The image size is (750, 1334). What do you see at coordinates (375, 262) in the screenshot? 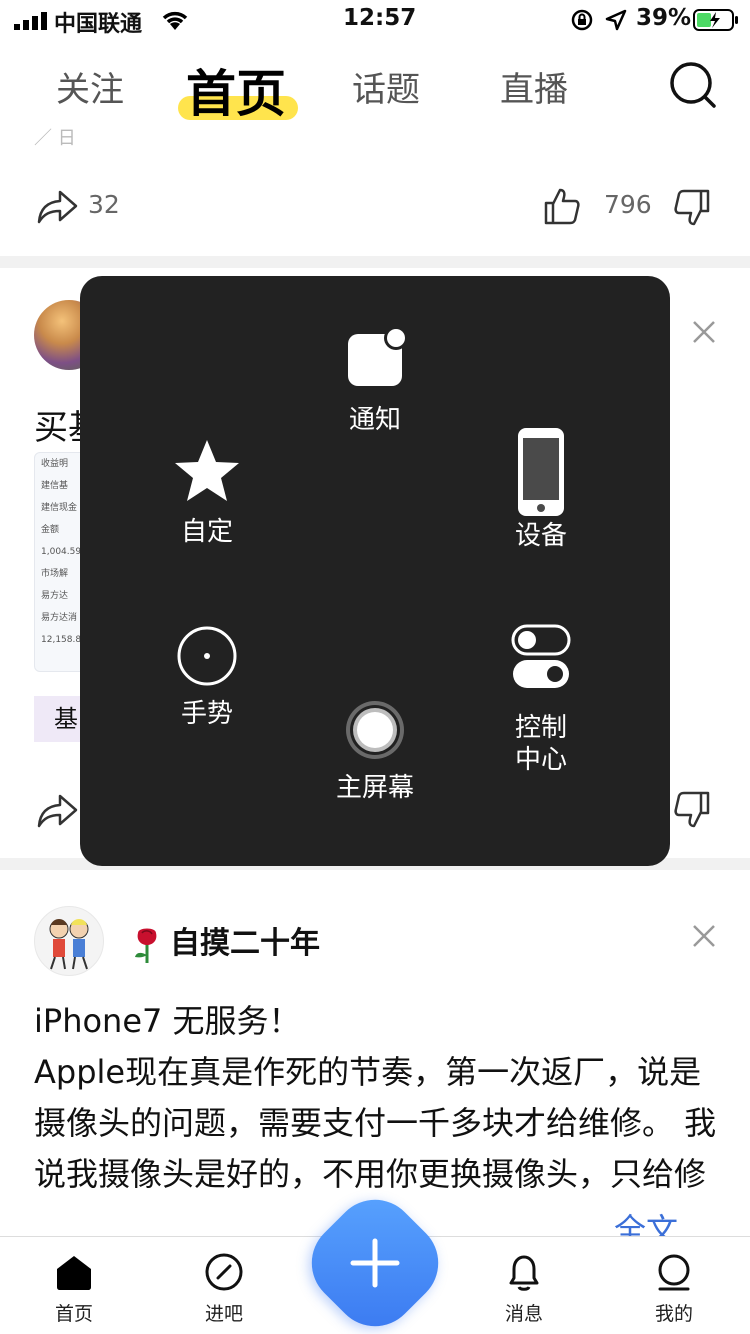
I see `feed-divider` at bounding box center [375, 262].